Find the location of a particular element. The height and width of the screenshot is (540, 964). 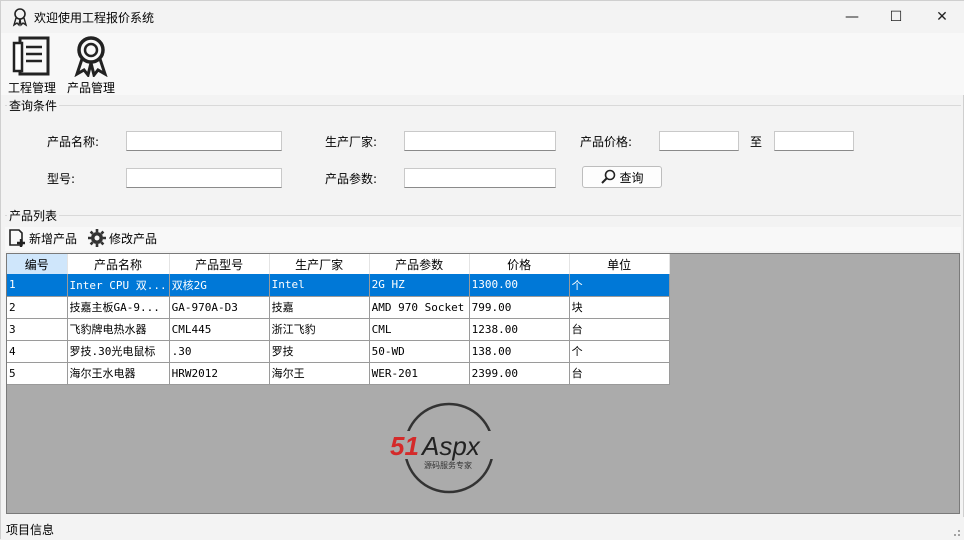

table-row: 4 罗技.30光电鼠标 .30 罗技 50-WD 138.00 个 is located at coordinates (338, 351).